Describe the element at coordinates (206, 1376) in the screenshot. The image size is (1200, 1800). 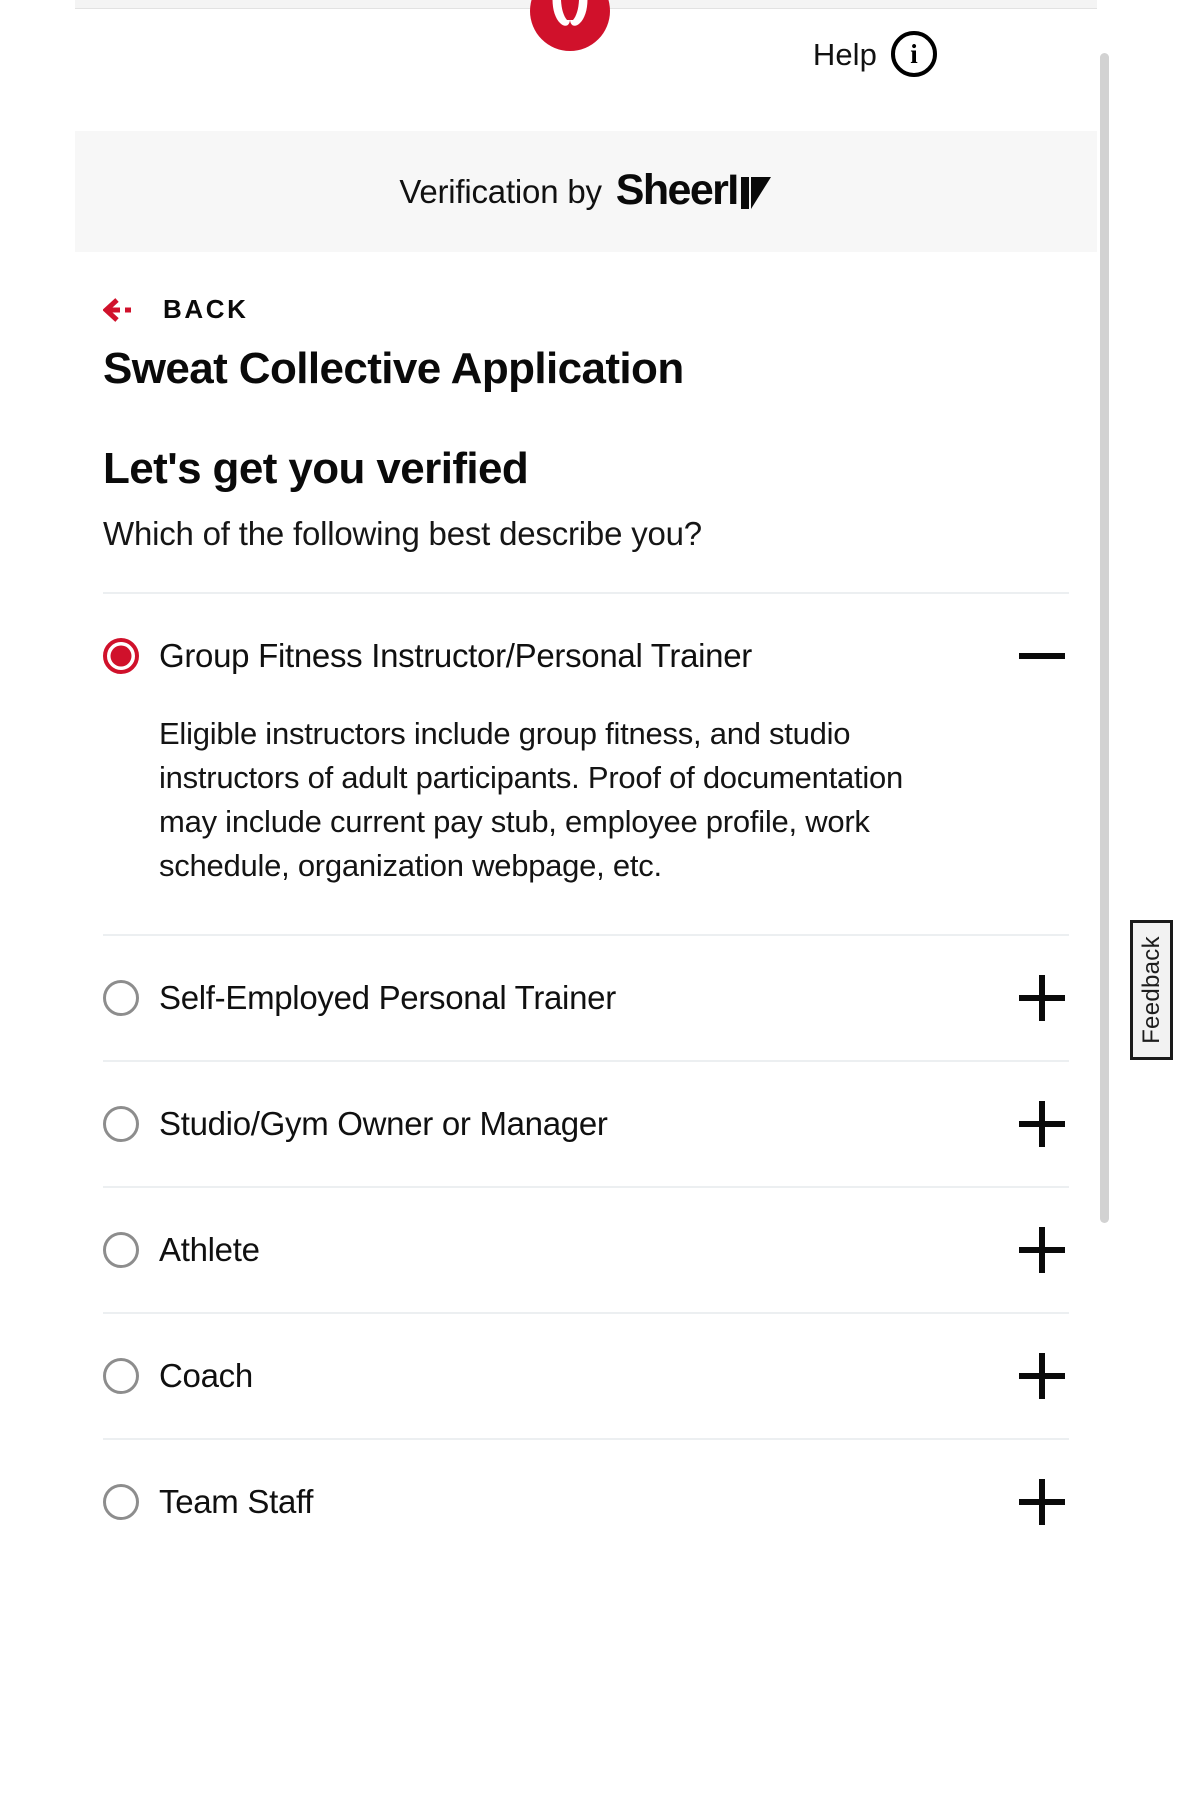
I see `option-label: Coach` at that location.